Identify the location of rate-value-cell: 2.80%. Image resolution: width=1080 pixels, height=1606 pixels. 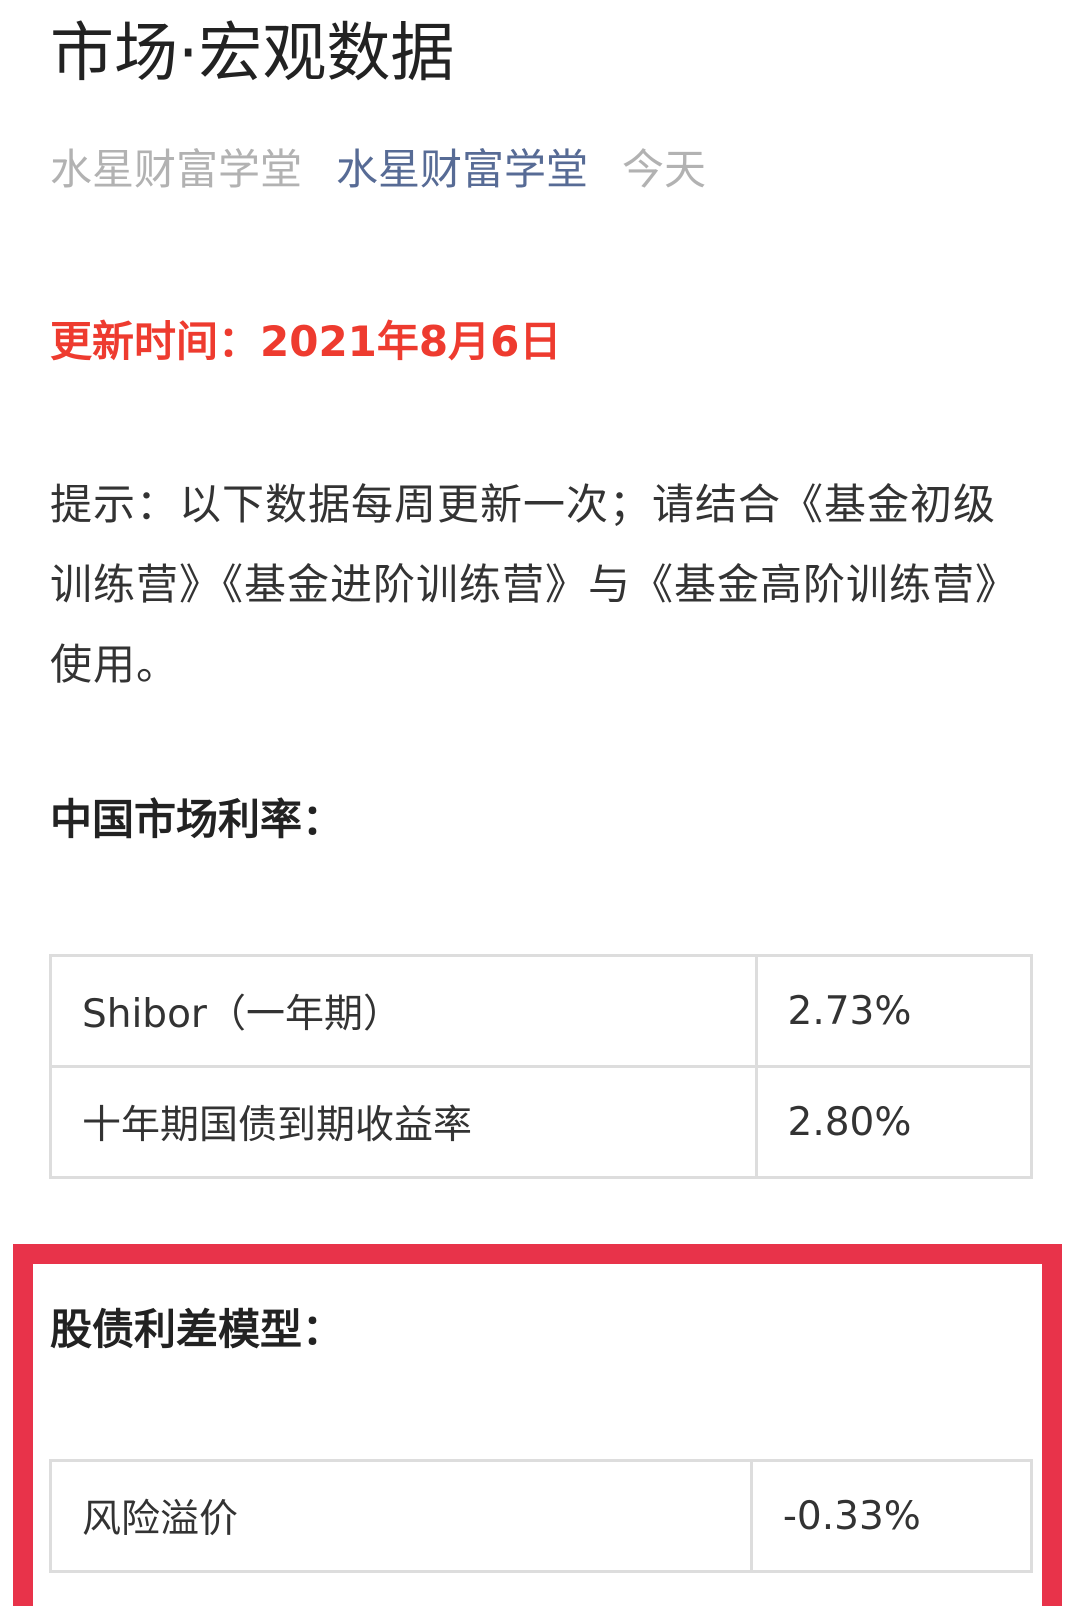
(894, 1122).